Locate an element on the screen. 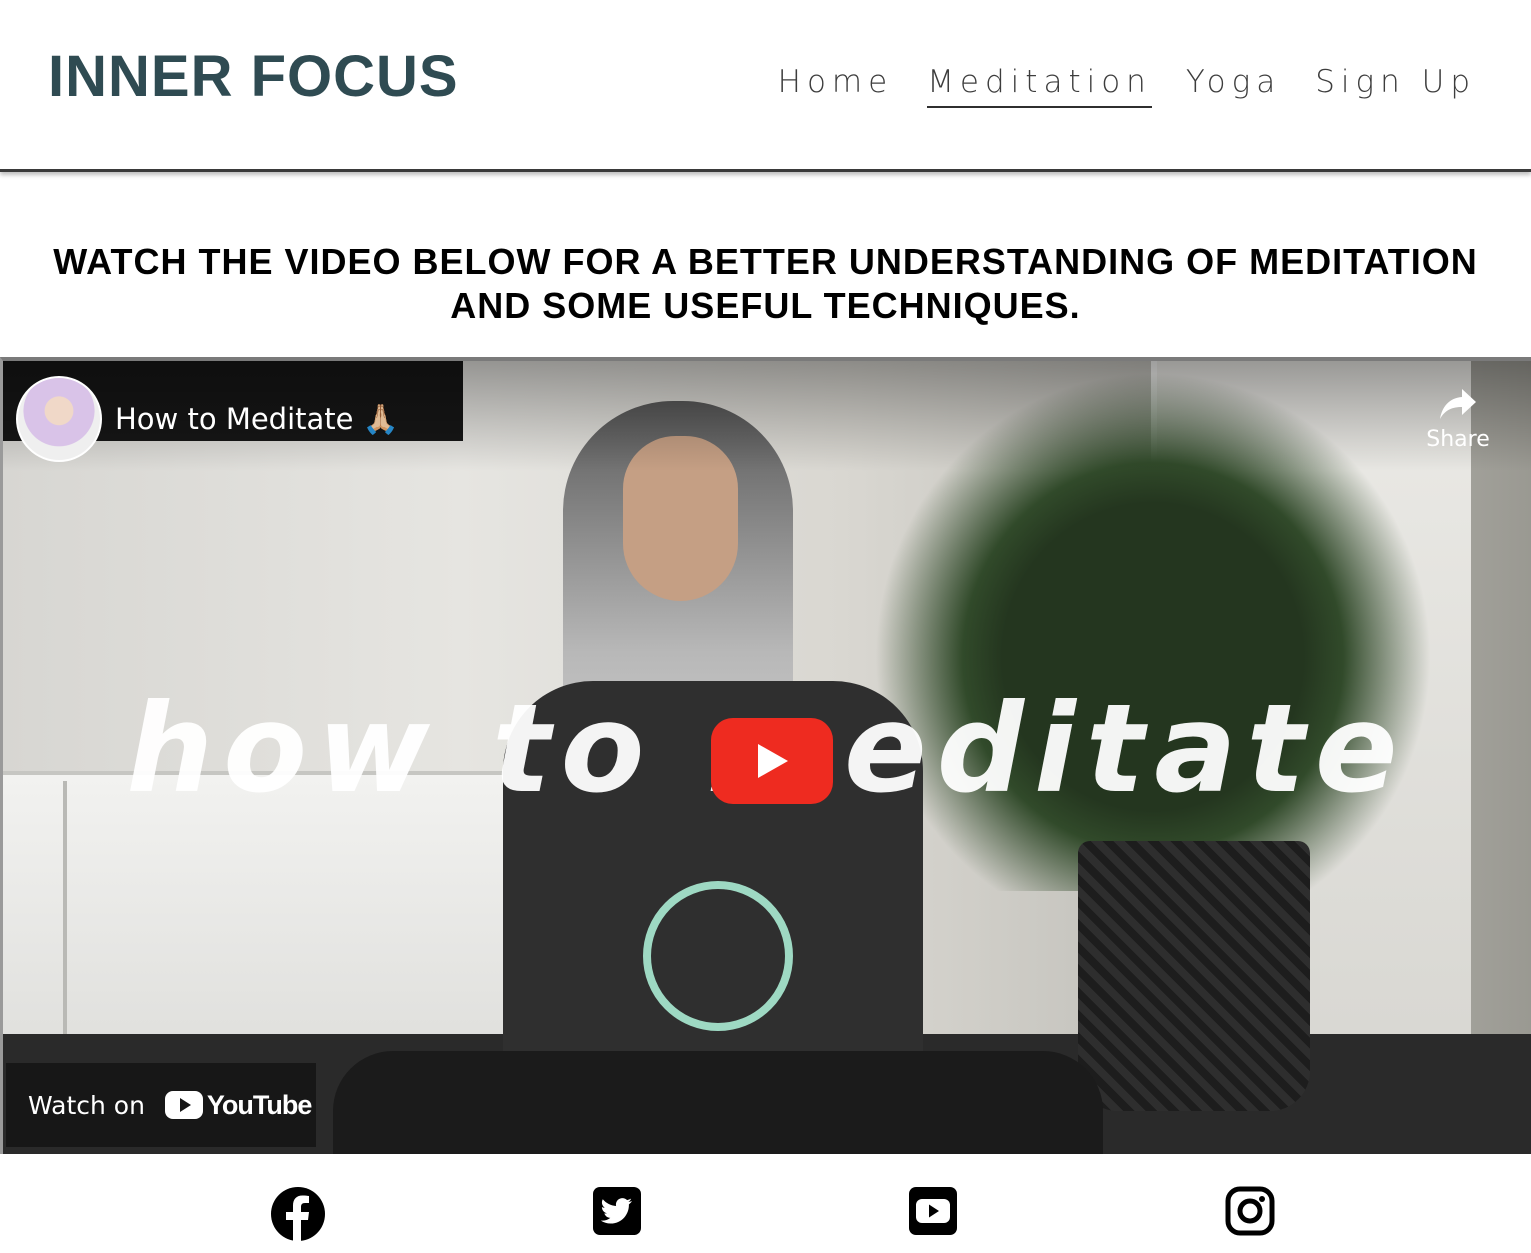  video-scene-person-legs is located at coordinates (718, 1102).